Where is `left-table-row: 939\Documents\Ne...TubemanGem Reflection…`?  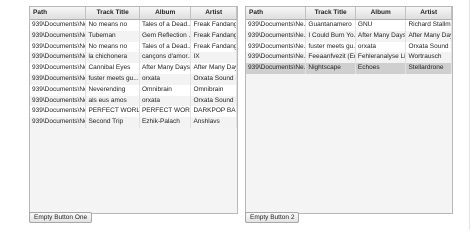
left-table-row: 939\Documents\Ne...TubemanGem Reflection… is located at coordinates (133, 36).